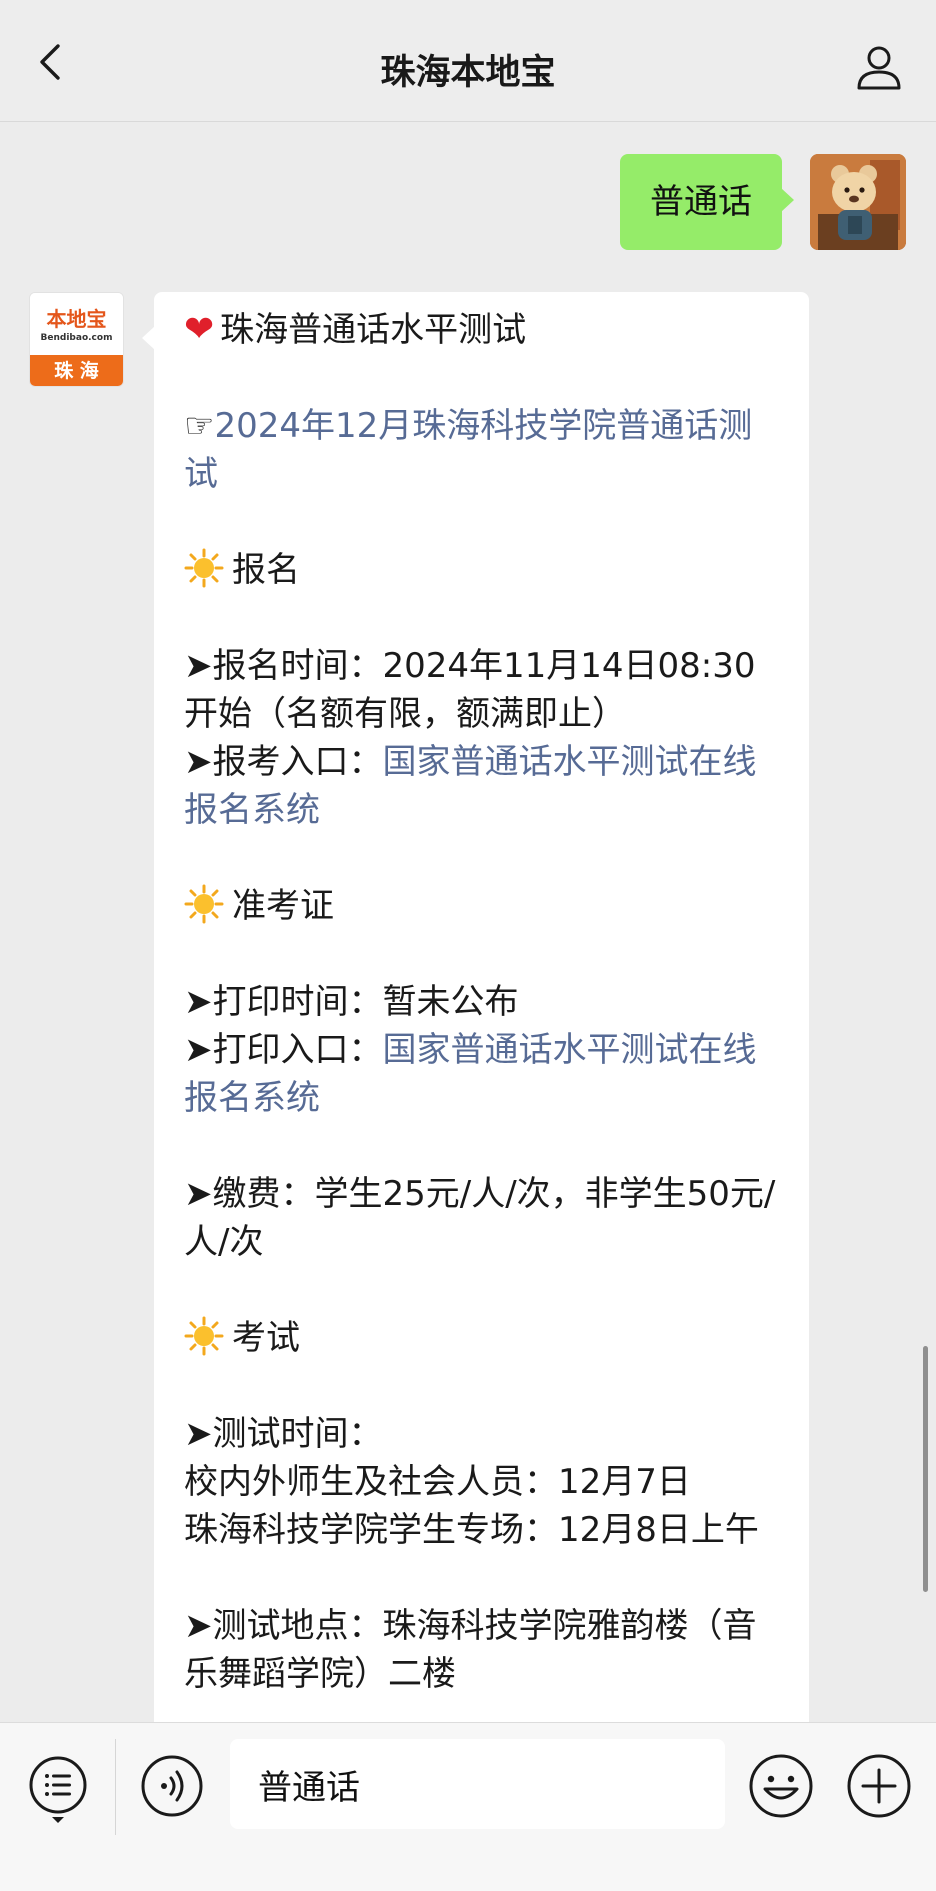 This screenshot has height=1891, width=936. I want to click on section-title: 准考证, so click(283, 906).